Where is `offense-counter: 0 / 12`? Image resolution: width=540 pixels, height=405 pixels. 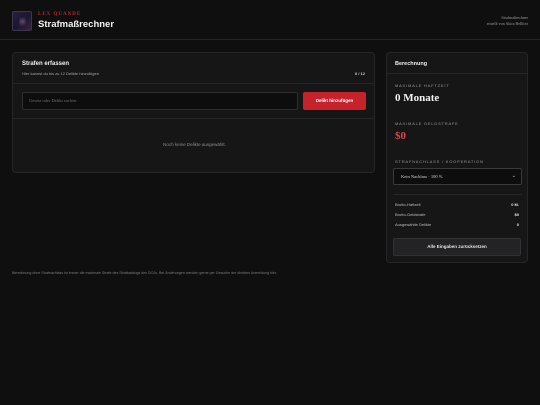
offense-counter: 0 / 12 is located at coordinates (359, 73).